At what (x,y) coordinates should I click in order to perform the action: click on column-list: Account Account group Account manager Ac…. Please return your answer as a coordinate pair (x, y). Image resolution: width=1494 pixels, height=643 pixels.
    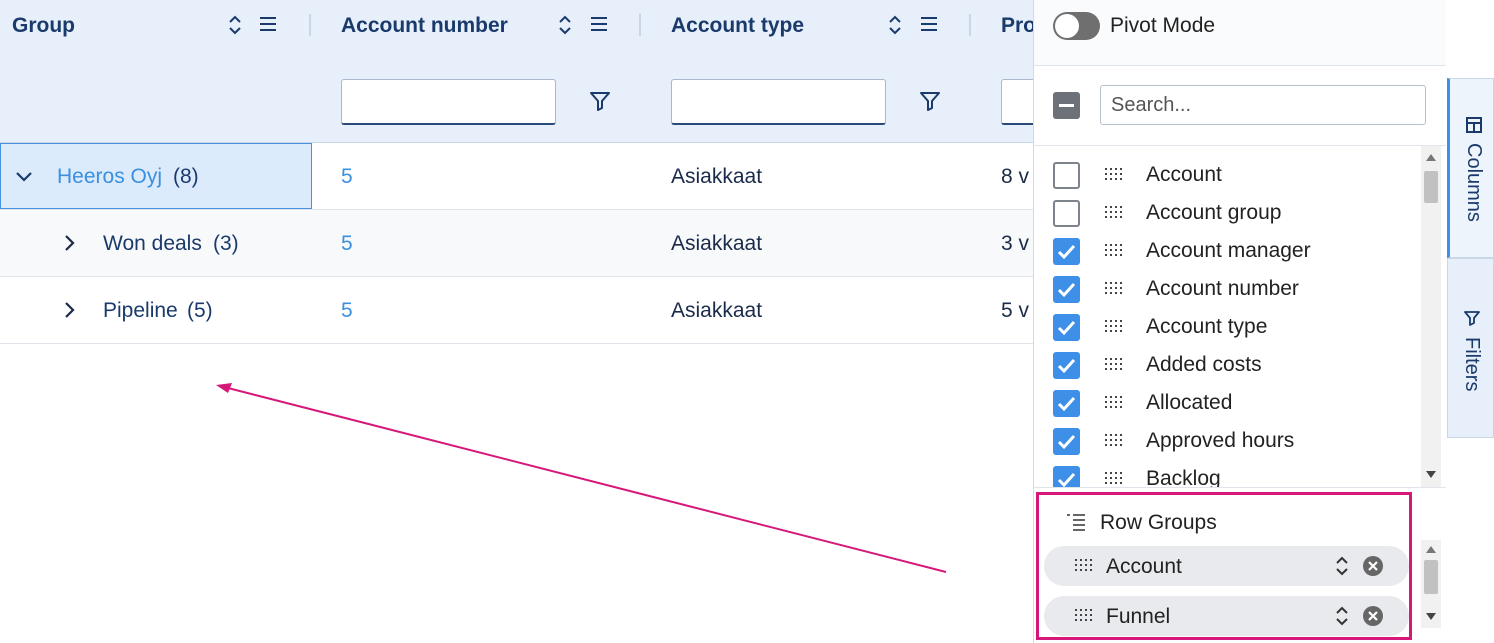
    Looking at the image, I should click on (1240, 316).